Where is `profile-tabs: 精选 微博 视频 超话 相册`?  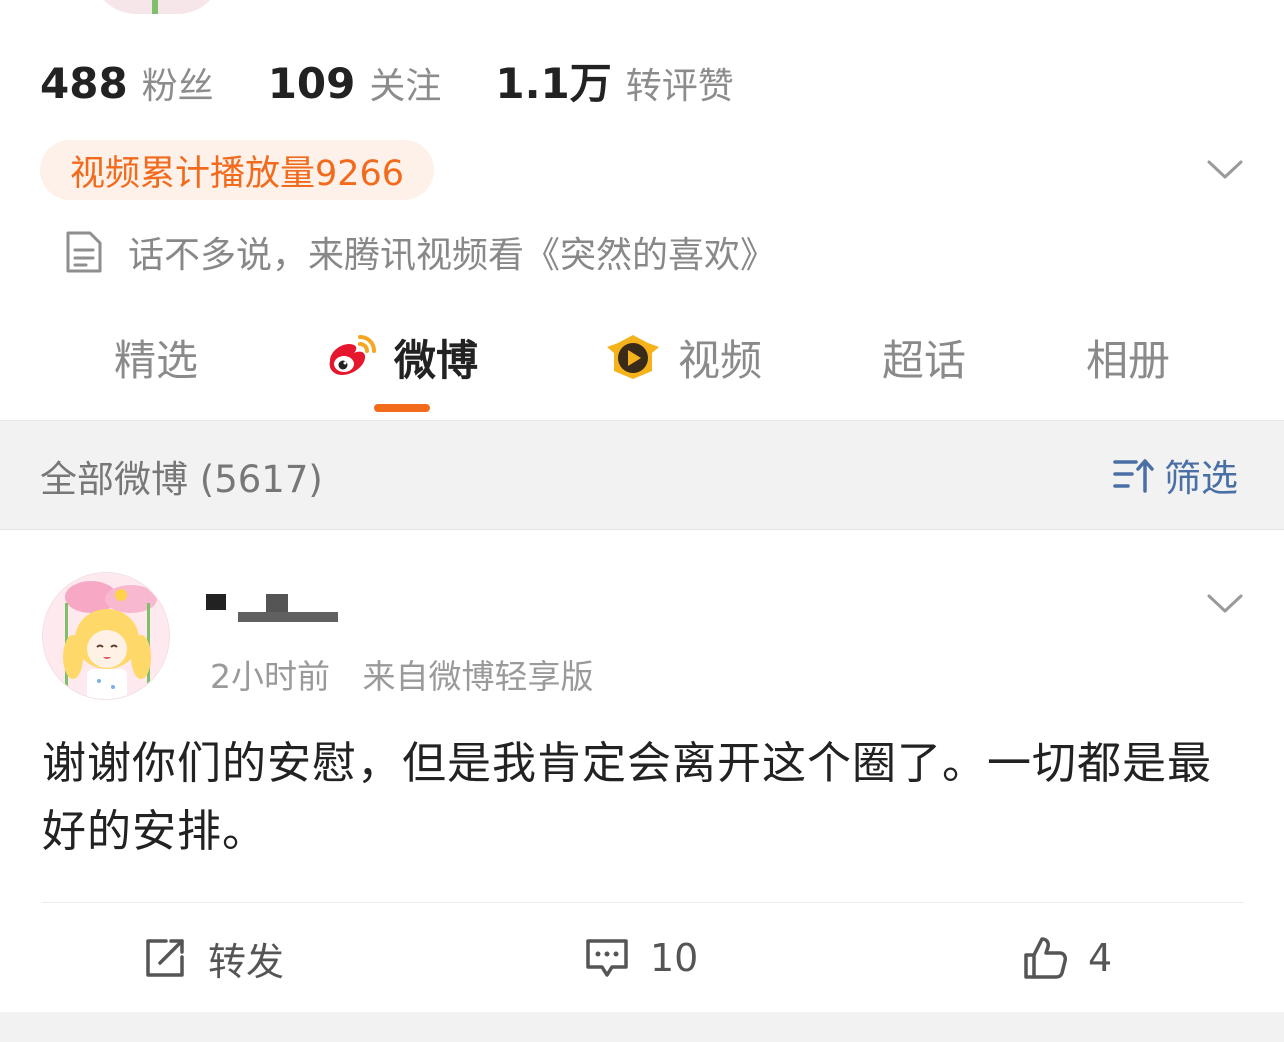
profile-tabs: 精选 微博 视频 超话 相册 is located at coordinates (642, 370).